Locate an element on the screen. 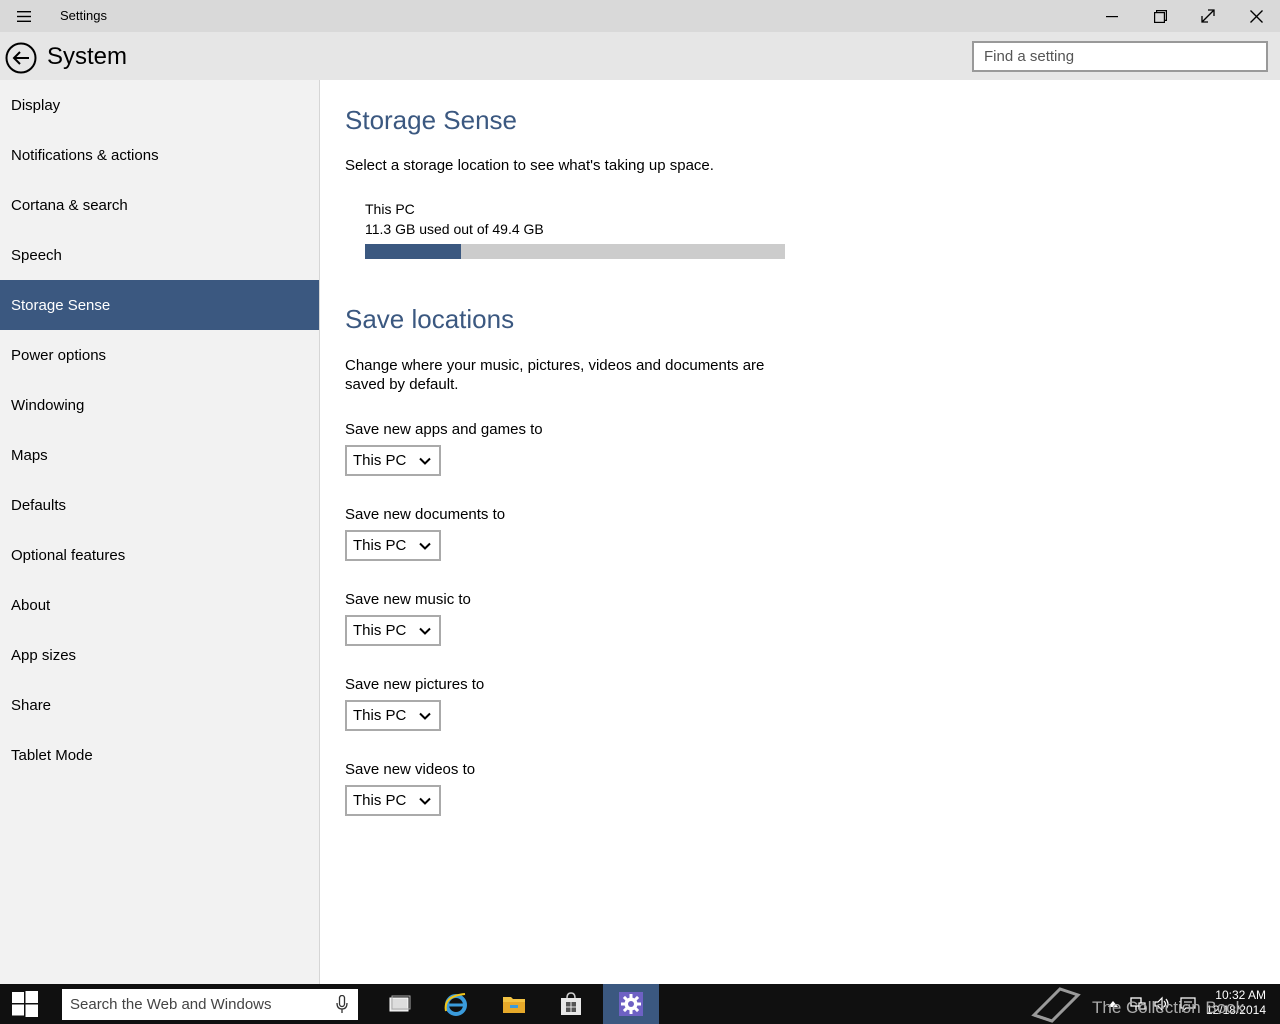 This screenshot has width=1280, height=1024. save-apps-dropdown: This PC is located at coordinates (393, 460).